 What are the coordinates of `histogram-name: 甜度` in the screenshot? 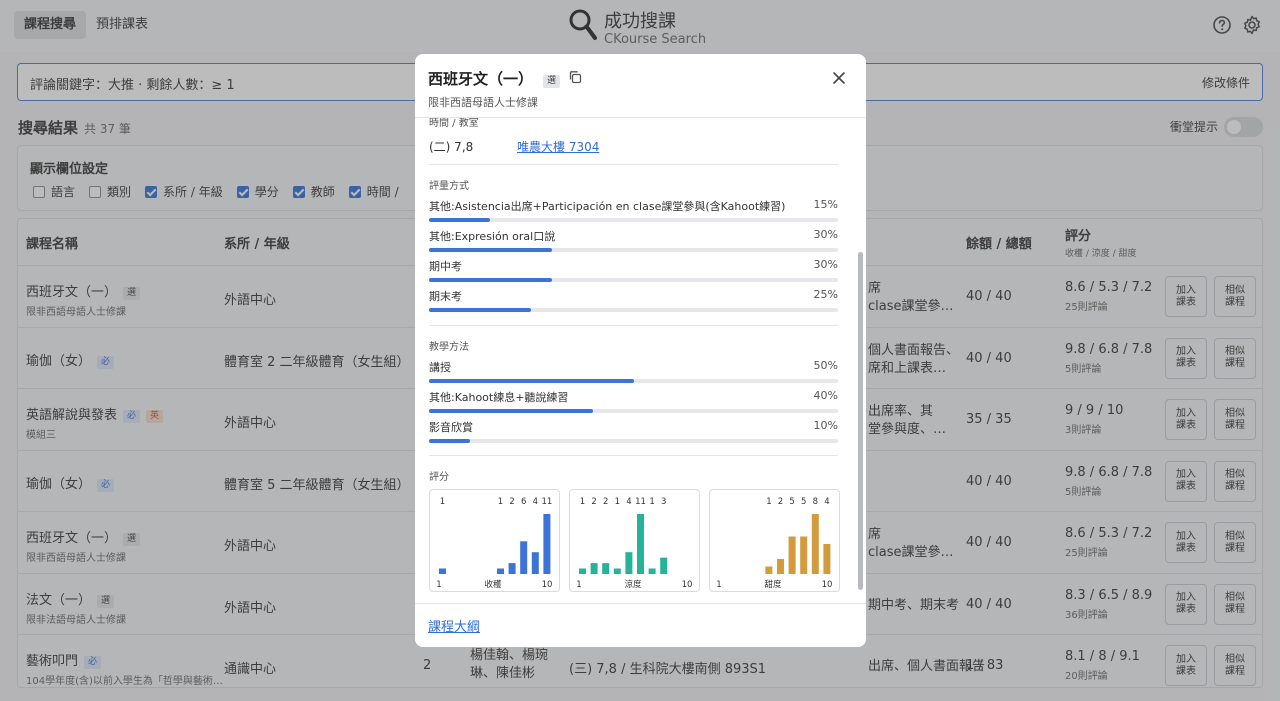 It's located at (773, 584).